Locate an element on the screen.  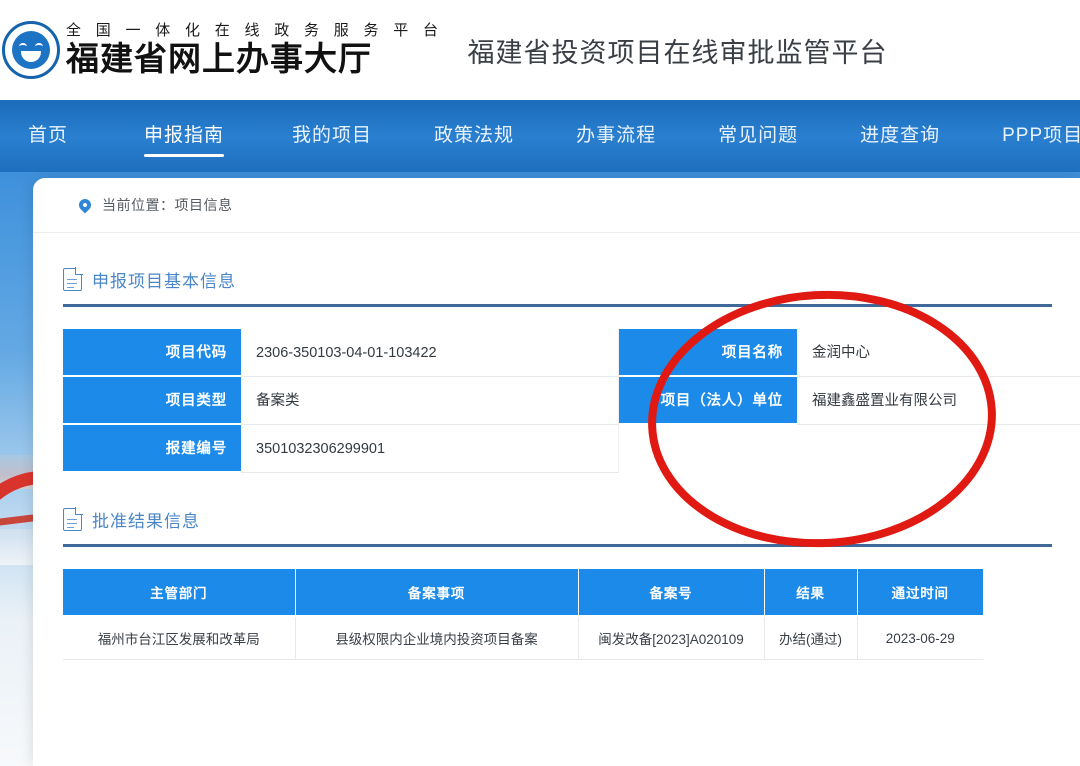
column-header-result: 结果 is located at coordinates (811, 593).